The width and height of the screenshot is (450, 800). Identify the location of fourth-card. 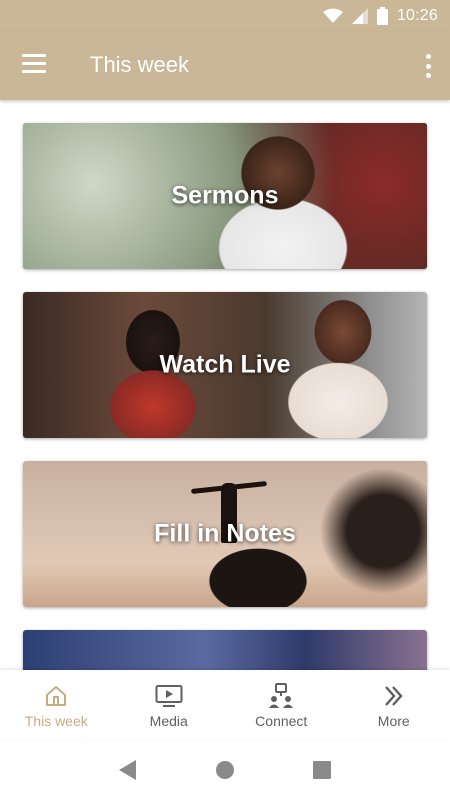
(225, 650).